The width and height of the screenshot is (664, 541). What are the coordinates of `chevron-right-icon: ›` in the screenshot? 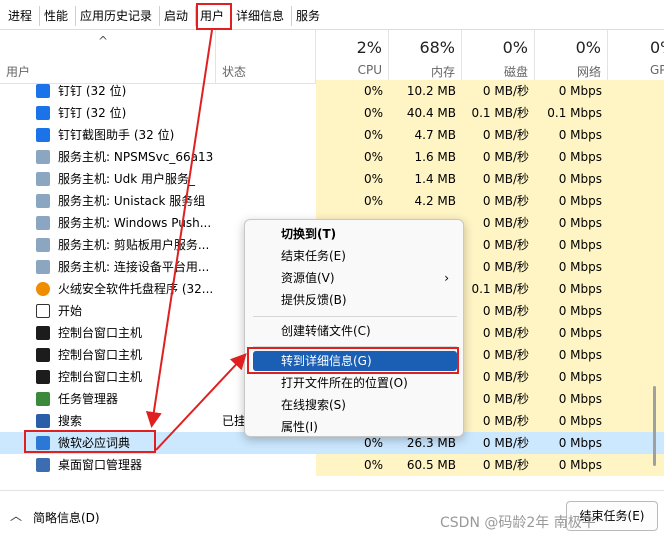 It's located at (446, 278).